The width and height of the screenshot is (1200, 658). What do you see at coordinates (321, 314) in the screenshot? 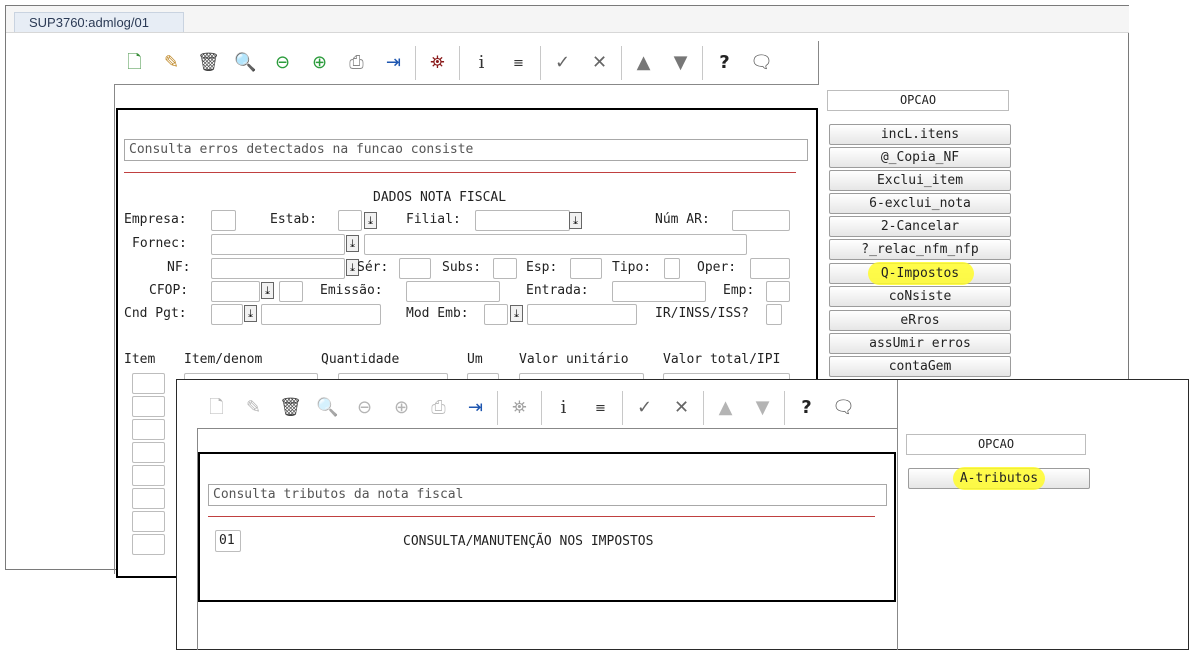
I see `cnd-pgt-desc-field` at bounding box center [321, 314].